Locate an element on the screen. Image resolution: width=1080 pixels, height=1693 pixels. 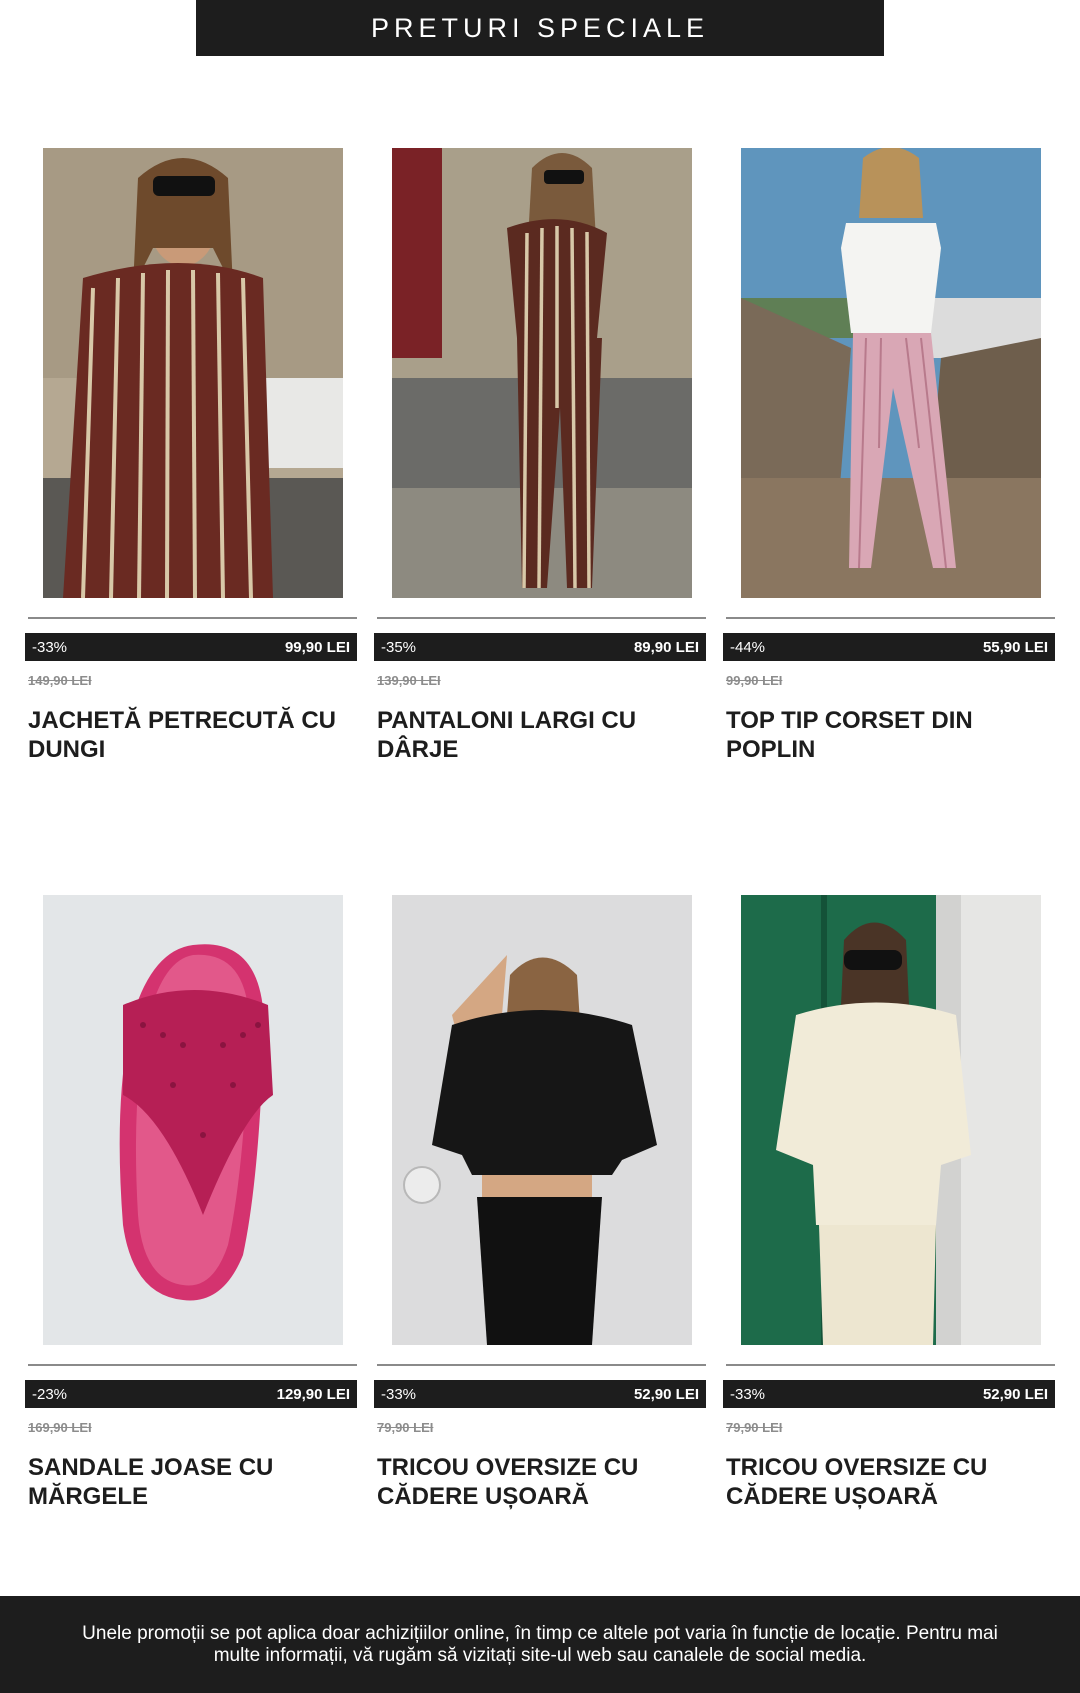
woman-cream-oversize-tee-photo is located at coordinates (891, 1120).